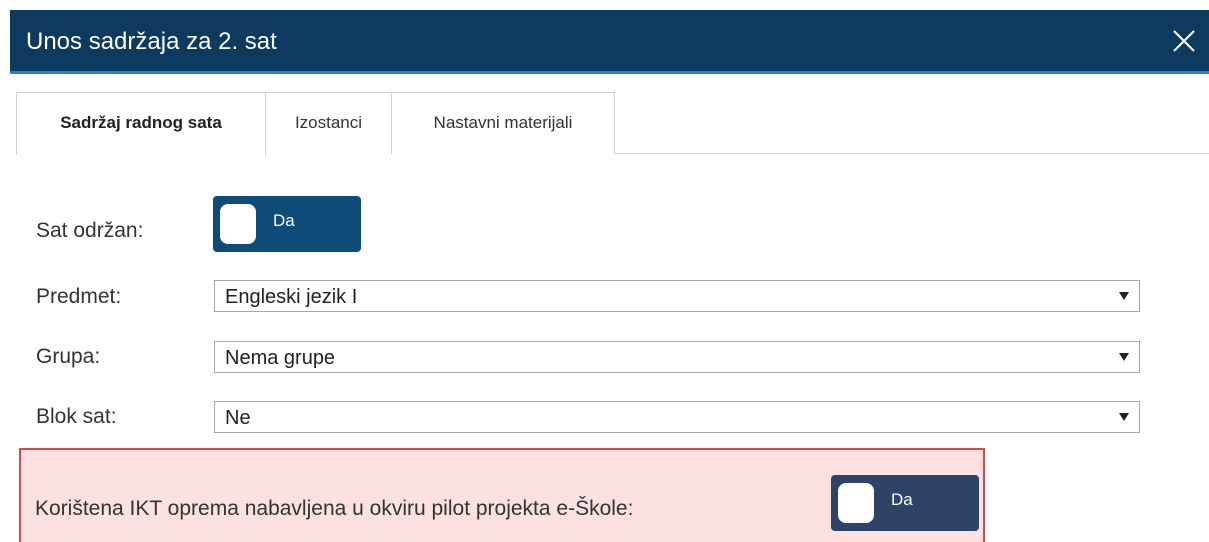 The height and width of the screenshot is (542, 1209). I want to click on modal-header: Unos sadržaja za 2. sat, so click(609, 42).